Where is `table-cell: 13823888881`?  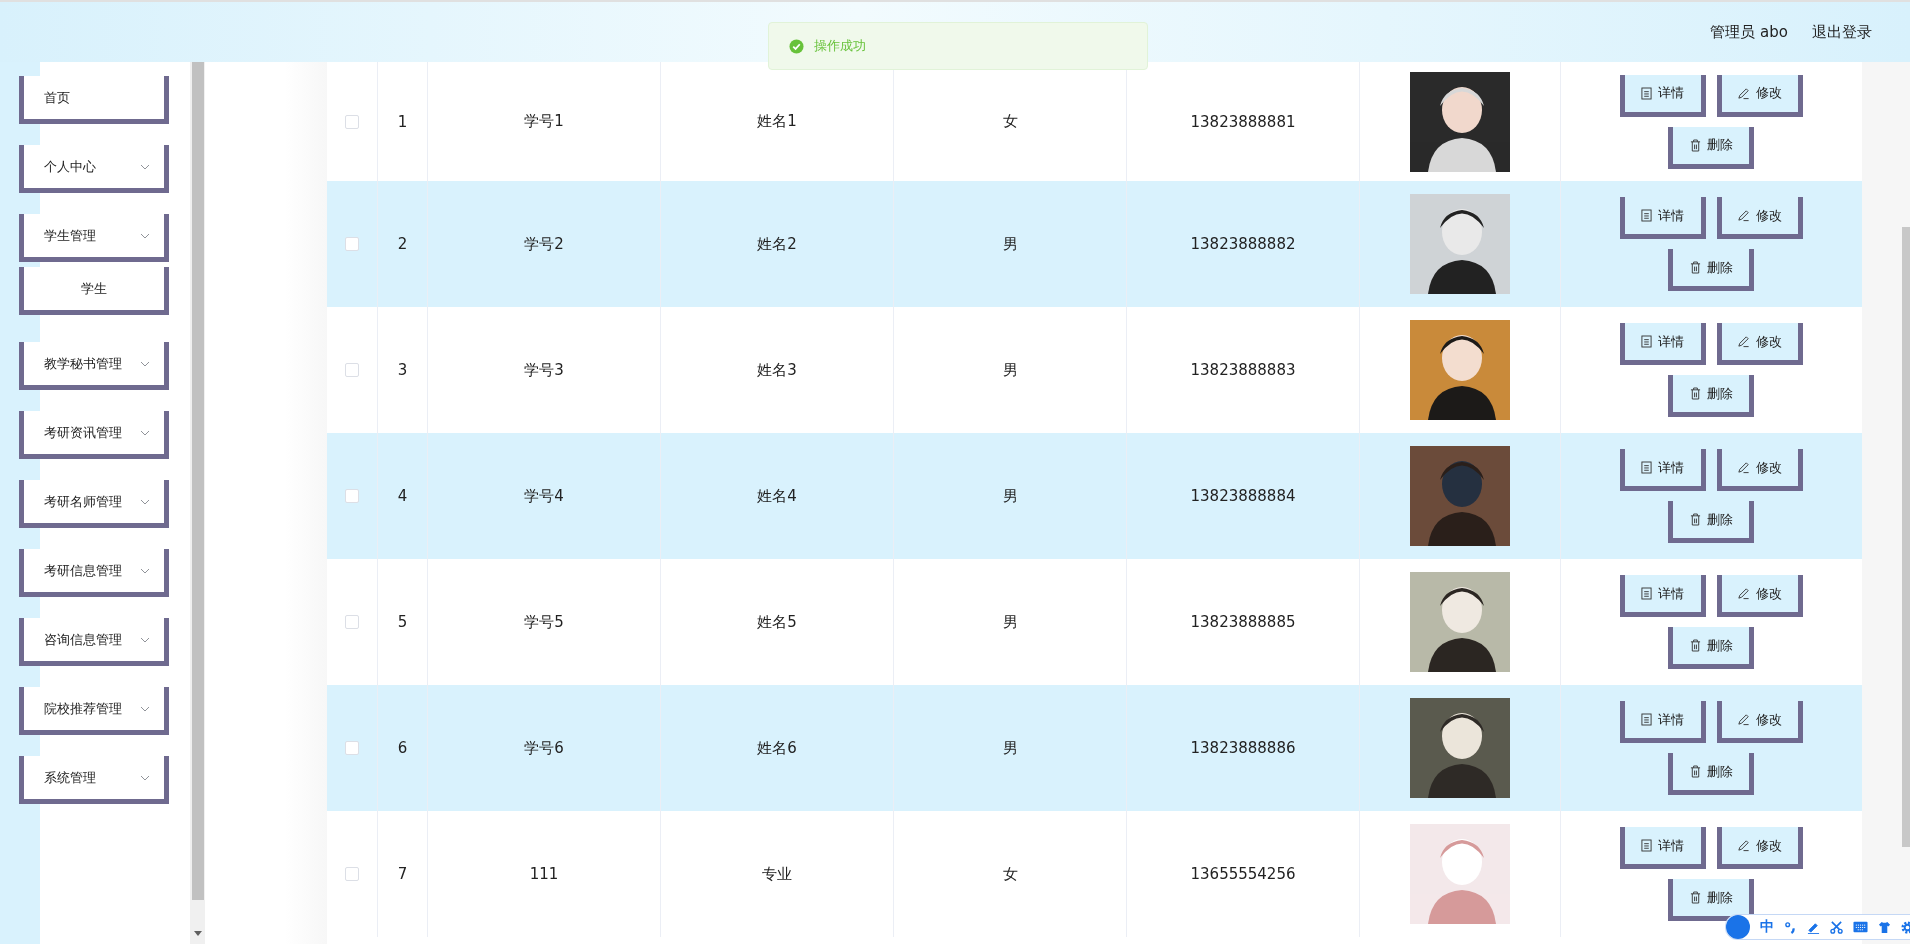
table-cell: 13823888881 is located at coordinates (1243, 121).